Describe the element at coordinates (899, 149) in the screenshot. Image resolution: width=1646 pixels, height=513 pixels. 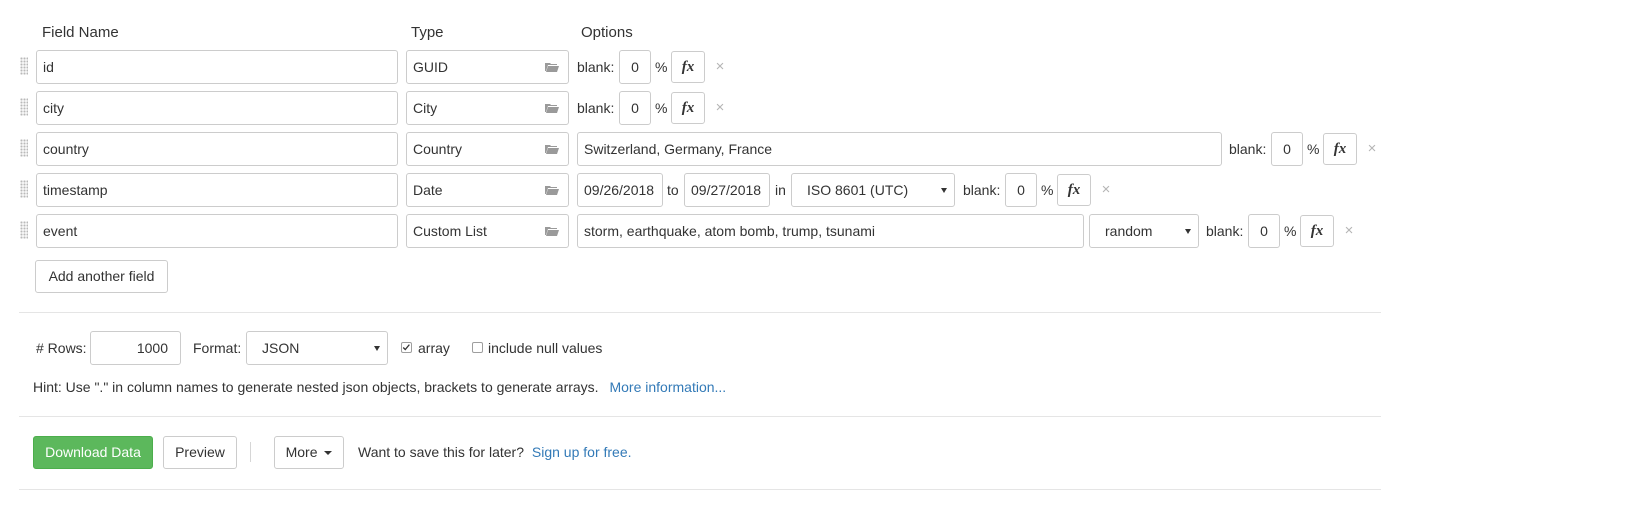
I see `country-values-input: Switzerland, Germany, France` at that location.